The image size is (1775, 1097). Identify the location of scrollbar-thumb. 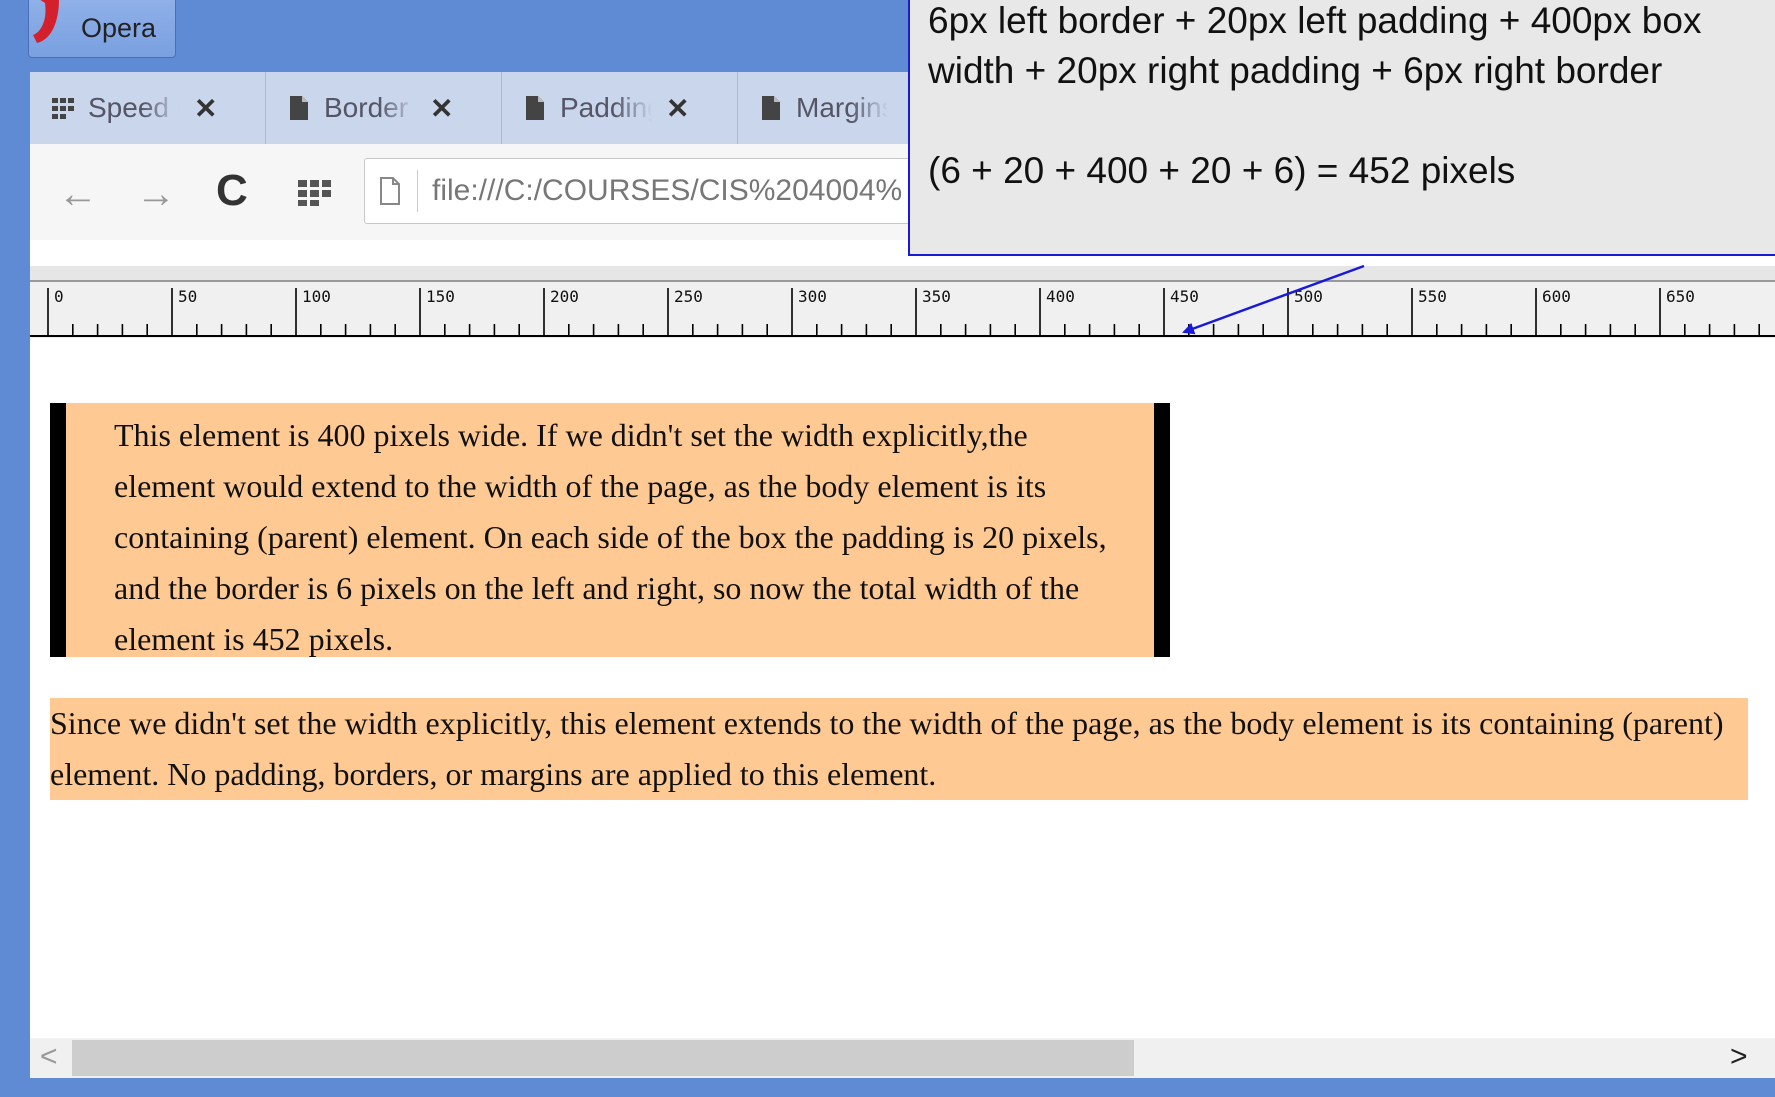
(603, 1058).